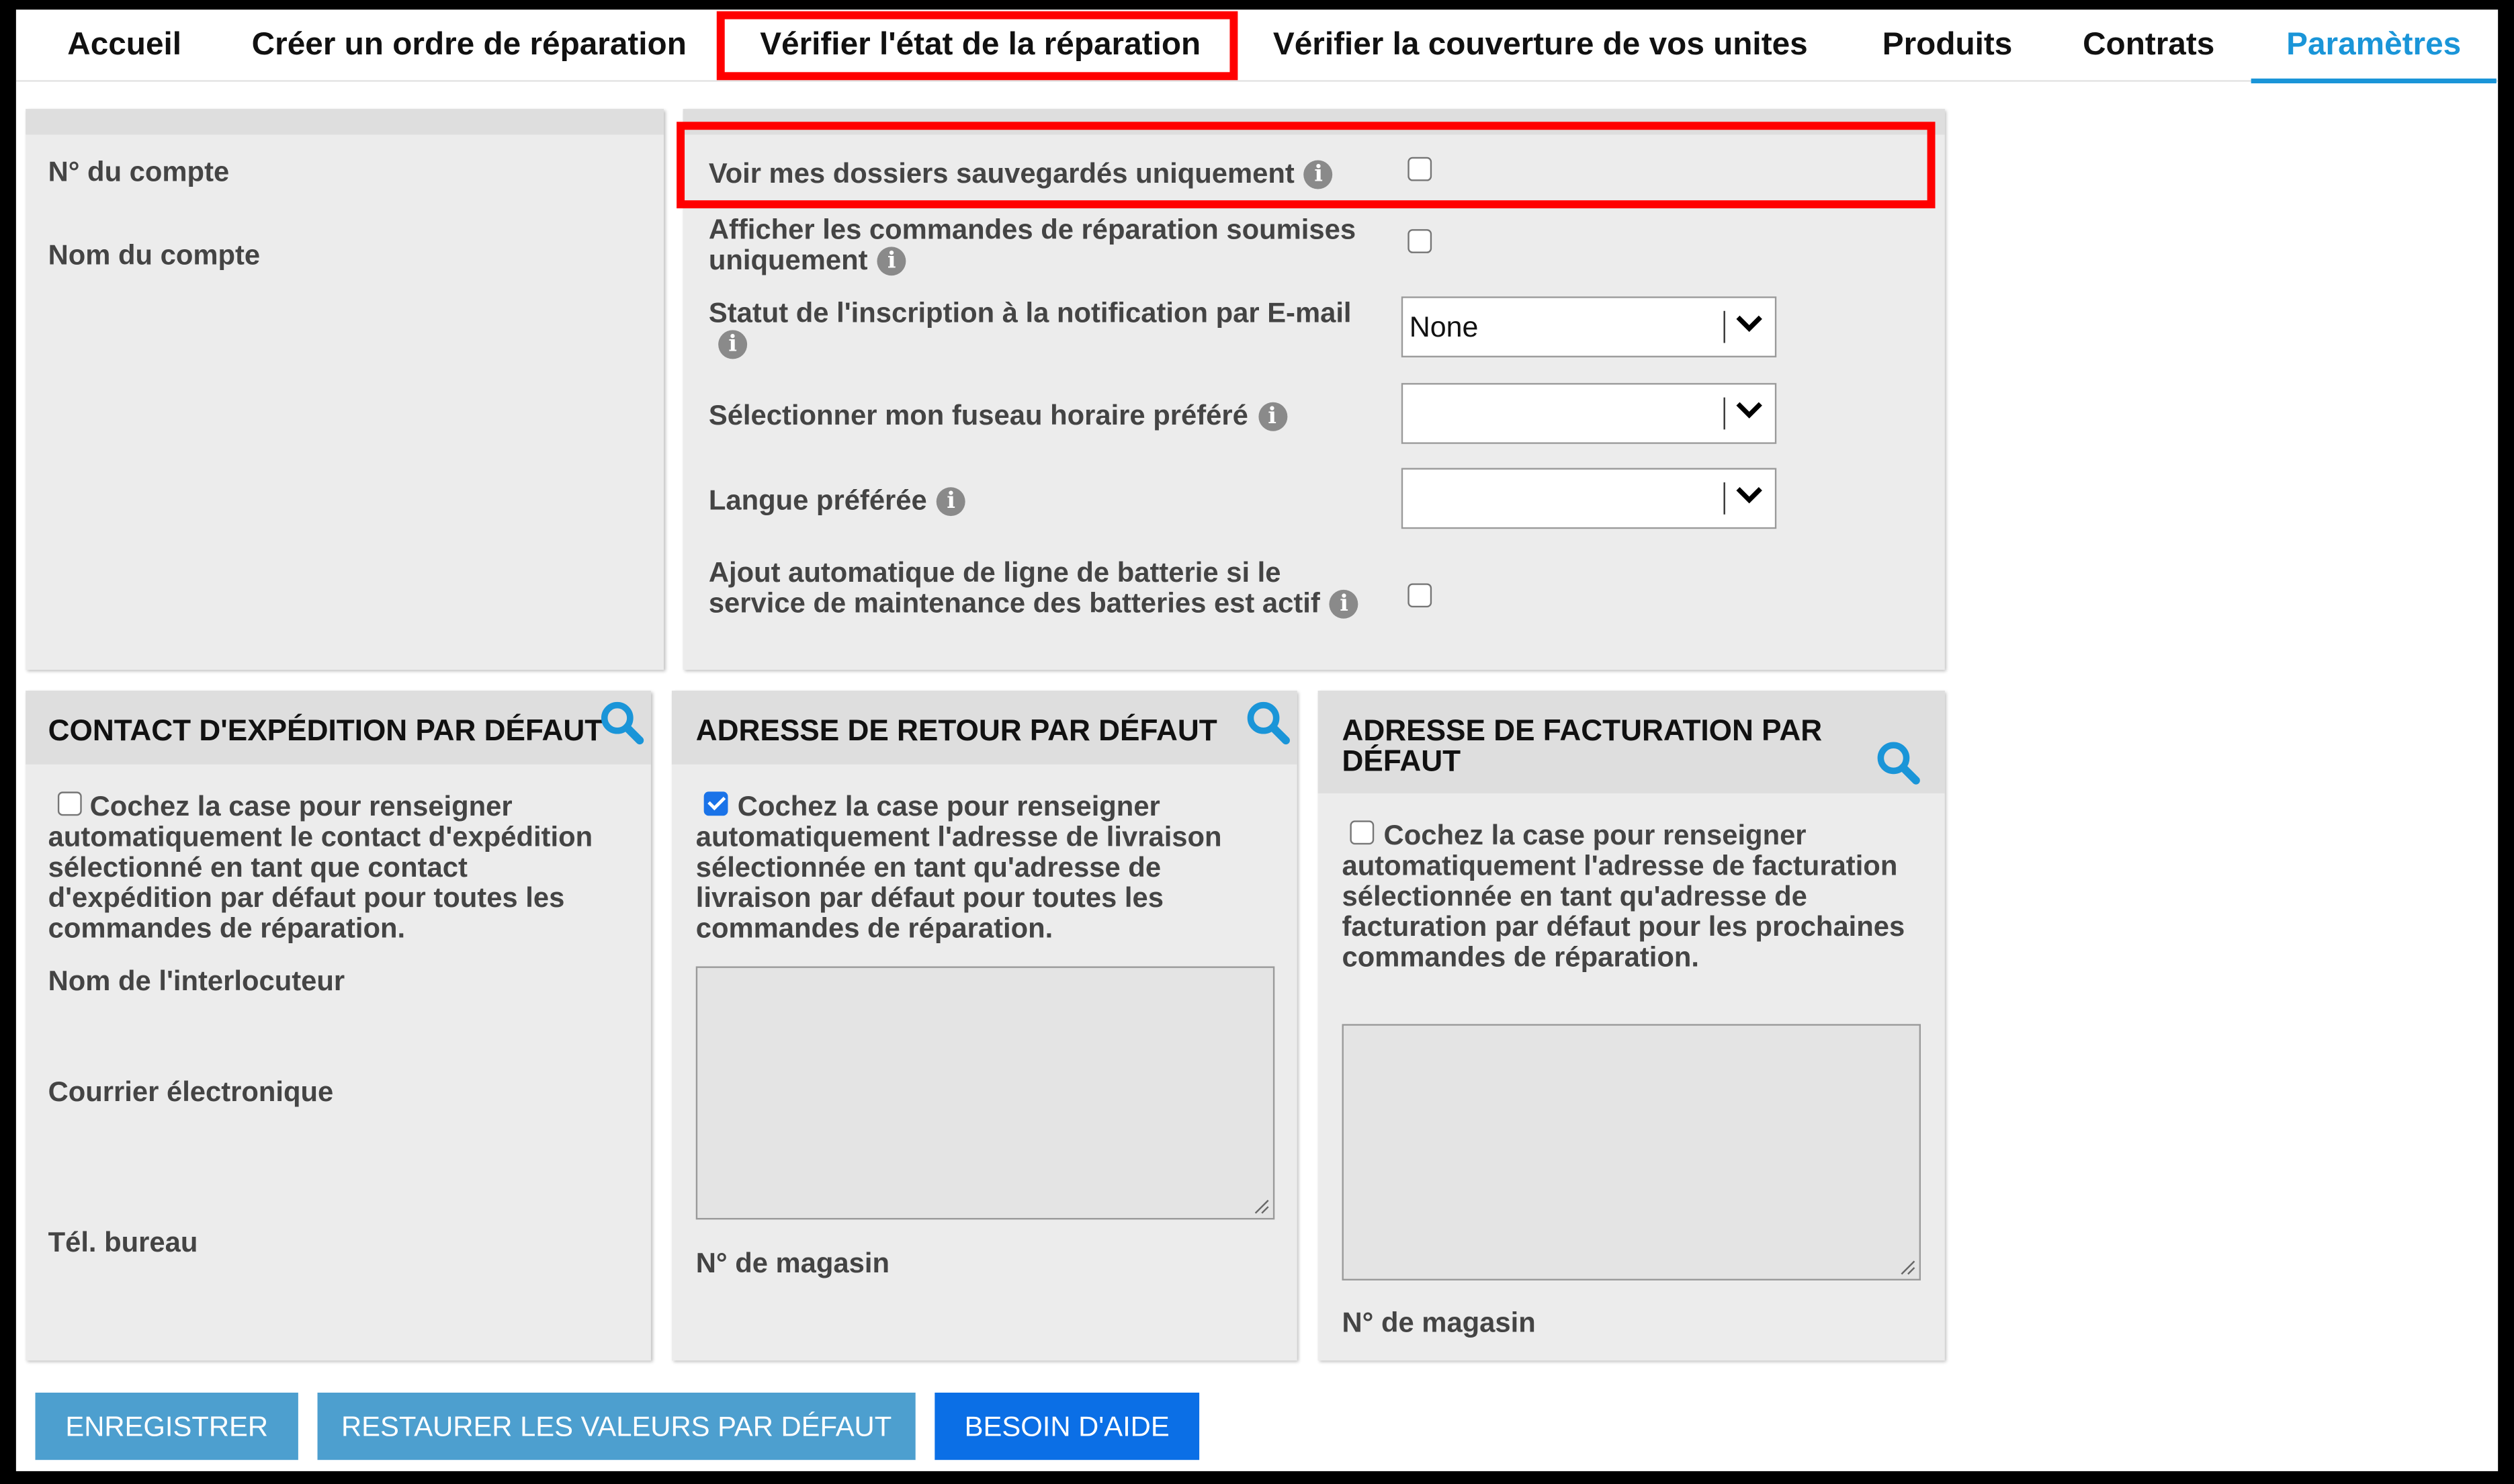 The height and width of the screenshot is (1484, 2514). What do you see at coordinates (792, 1262) in the screenshot?
I see `return-store-label: N° de magasin` at bounding box center [792, 1262].